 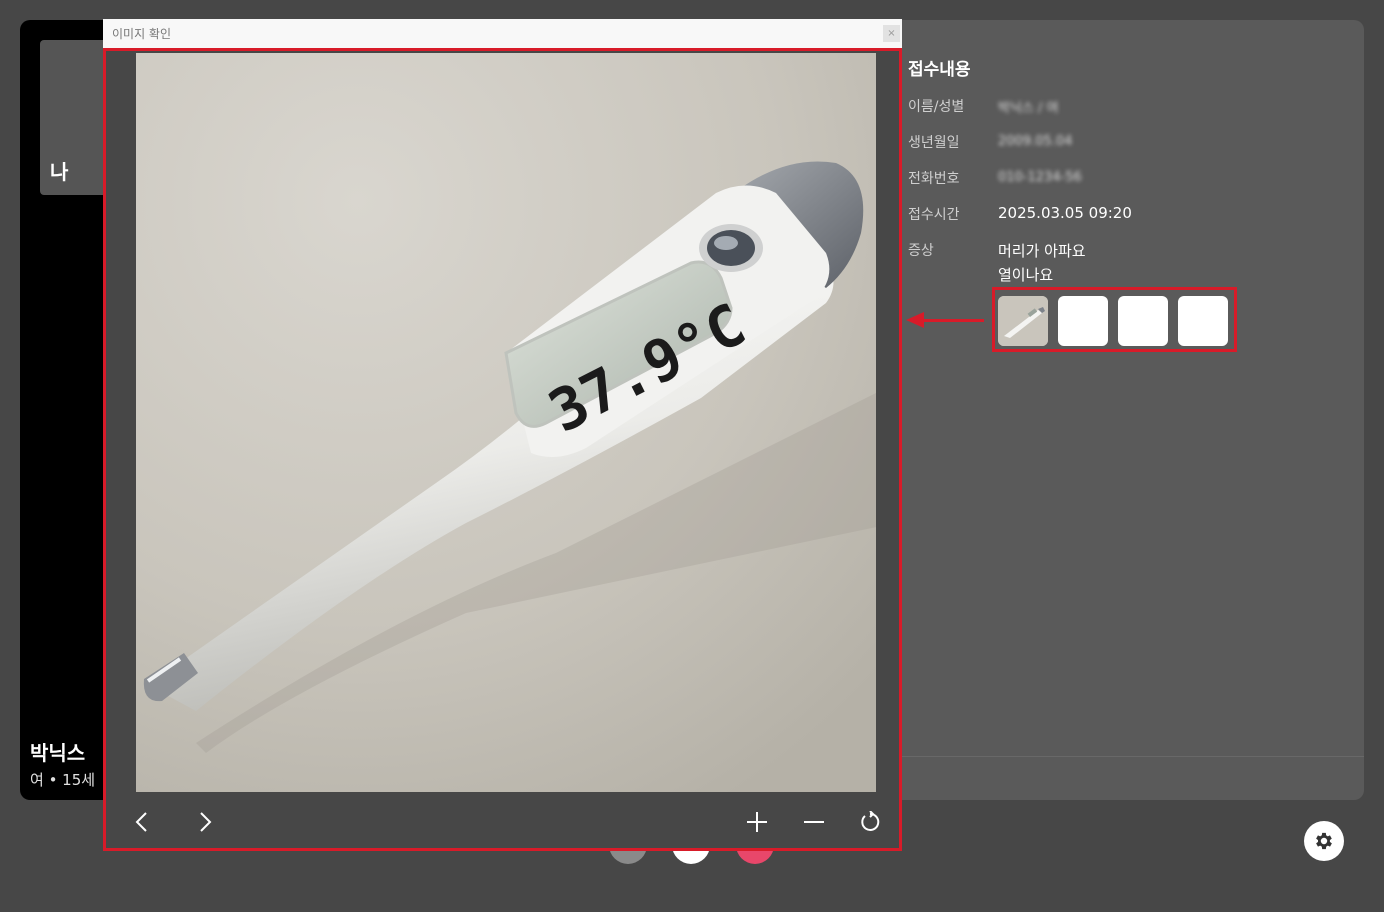 I want to click on phone-value: 010-1234-56, so click(x=1040, y=177).